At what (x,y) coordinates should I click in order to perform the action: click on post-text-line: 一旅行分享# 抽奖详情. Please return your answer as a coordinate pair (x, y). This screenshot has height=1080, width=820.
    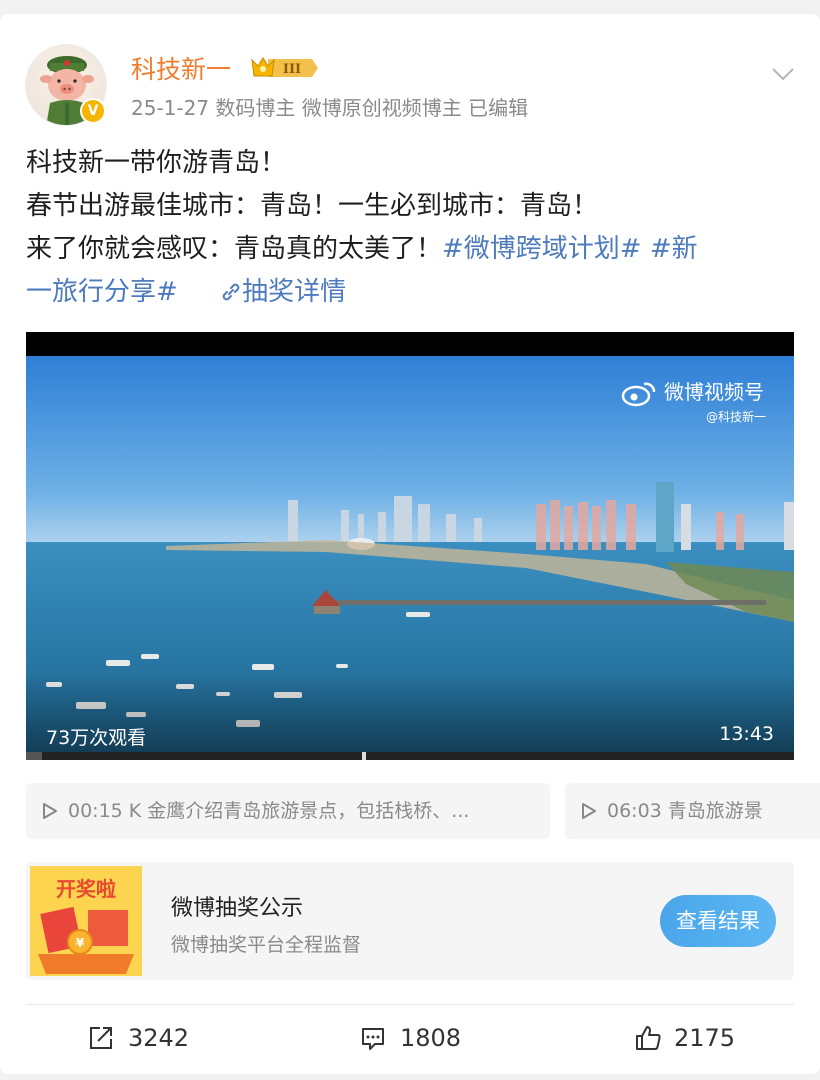
    Looking at the image, I should click on (411, 292).